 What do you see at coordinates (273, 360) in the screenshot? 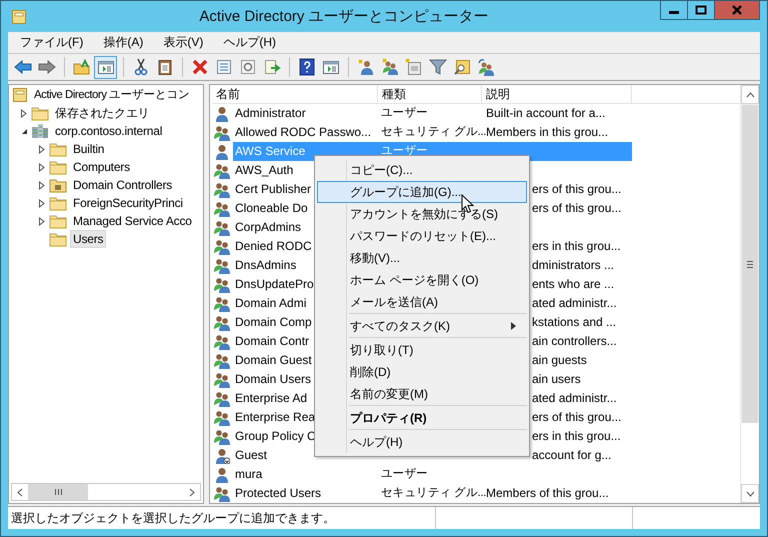
I see `table-cell: Domain Guest` at bounding box center [273, 360].